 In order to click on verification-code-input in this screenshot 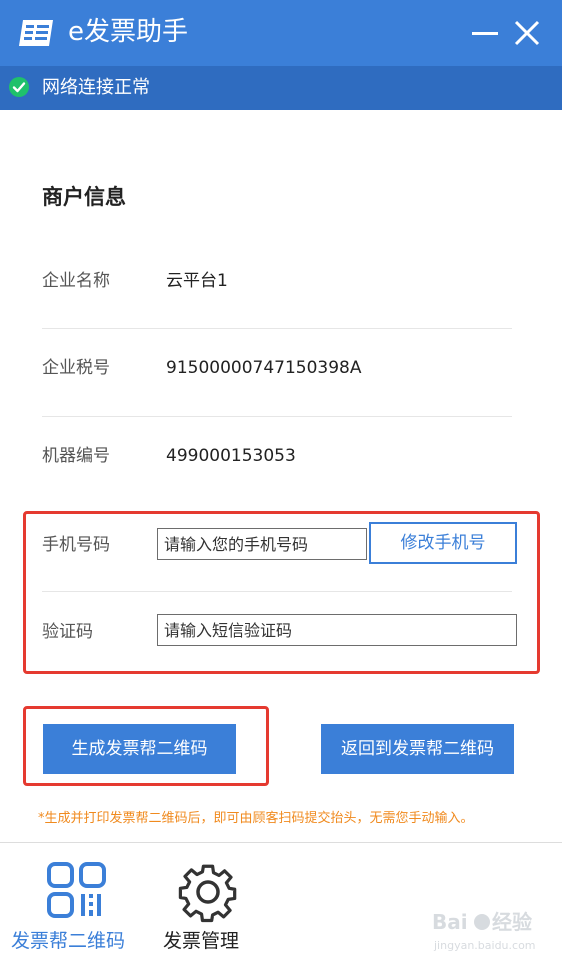, I will do `click(337, 630)`.